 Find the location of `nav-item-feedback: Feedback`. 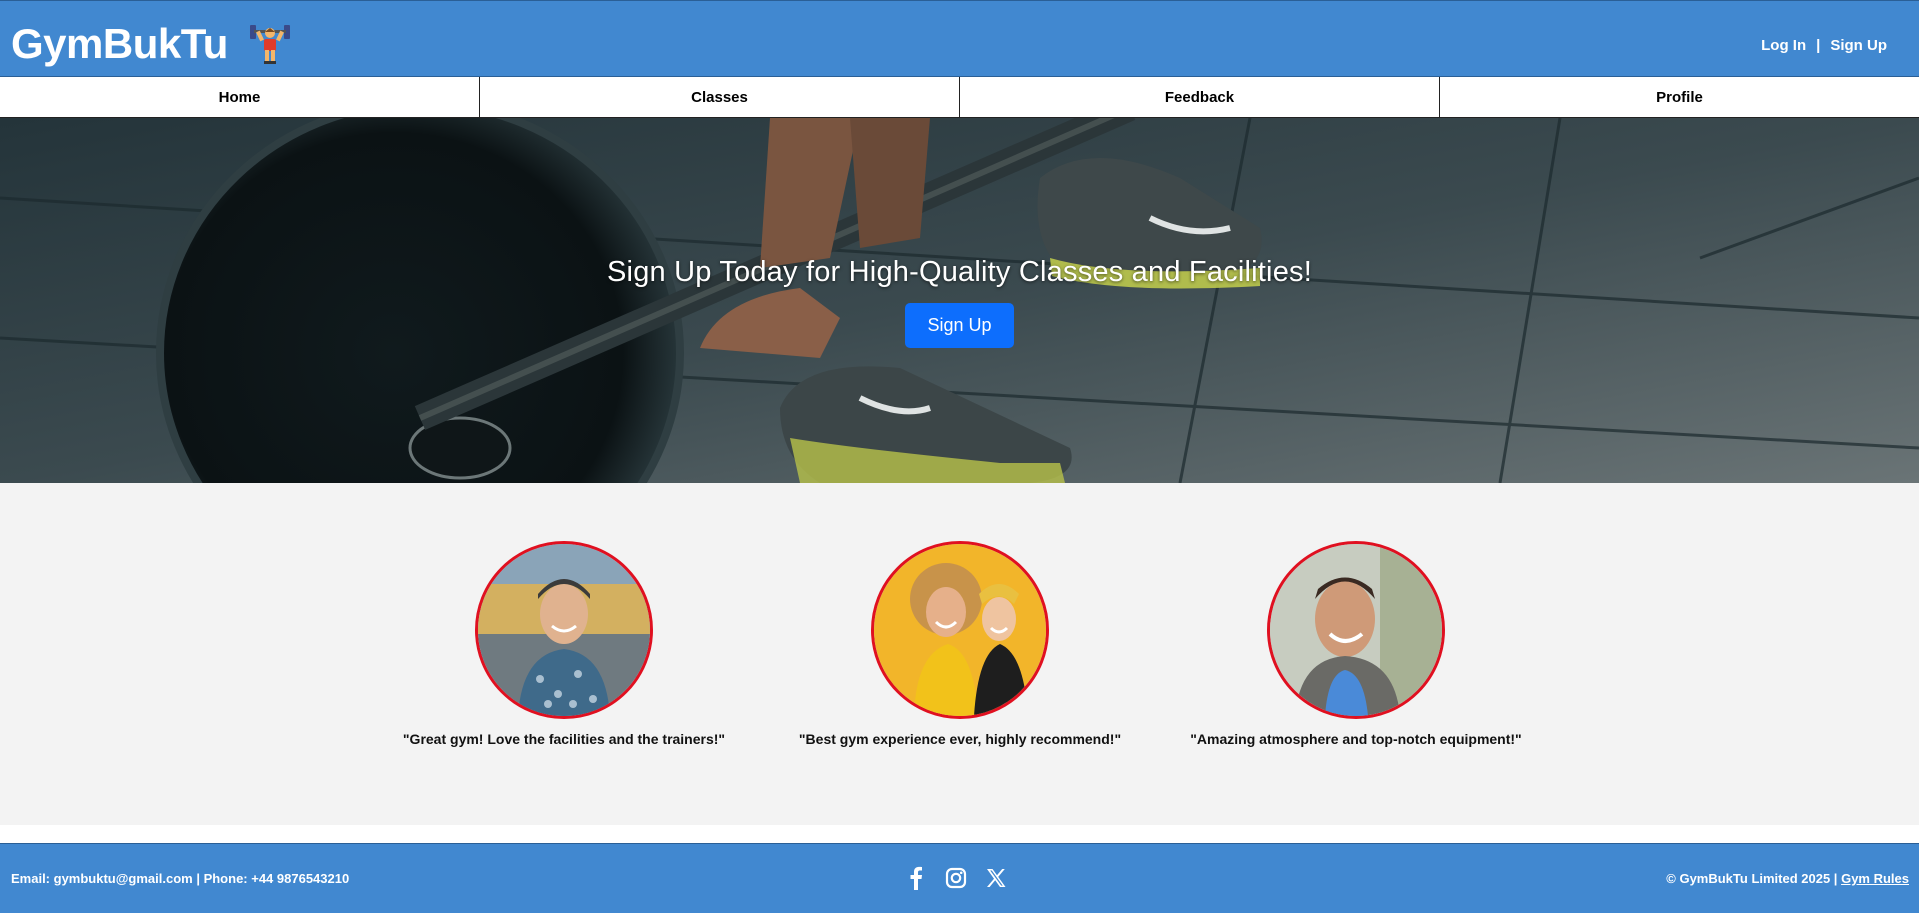

nav-item-feedback: Feedback is located at coordinates (1200, 97).